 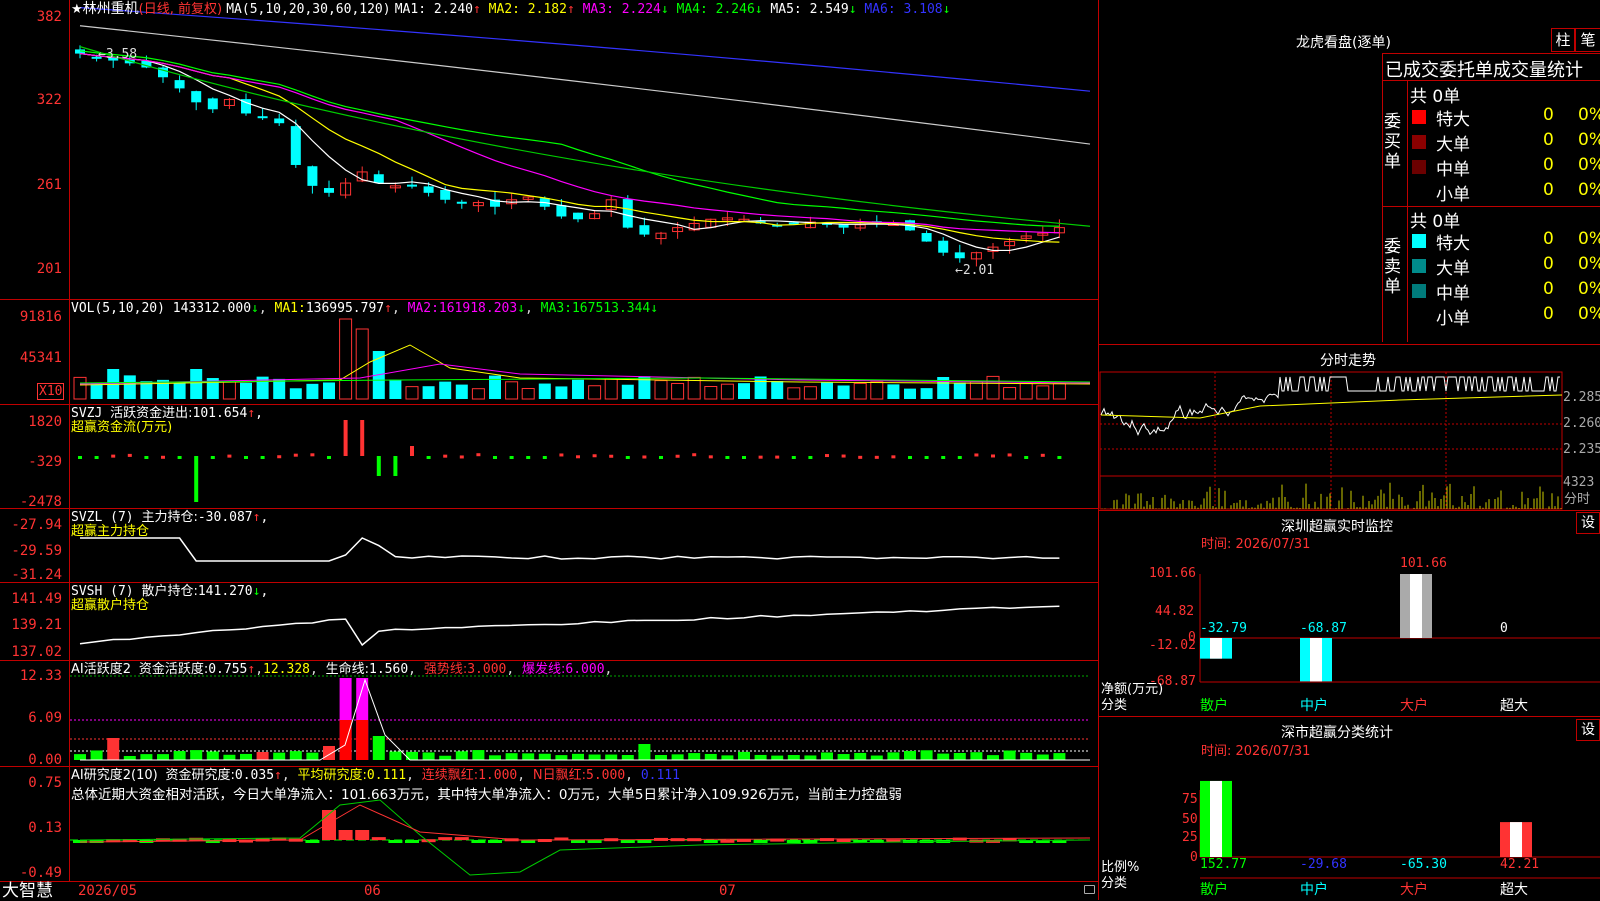 I want to click on lock-icon, so click(x=1089, y=889).